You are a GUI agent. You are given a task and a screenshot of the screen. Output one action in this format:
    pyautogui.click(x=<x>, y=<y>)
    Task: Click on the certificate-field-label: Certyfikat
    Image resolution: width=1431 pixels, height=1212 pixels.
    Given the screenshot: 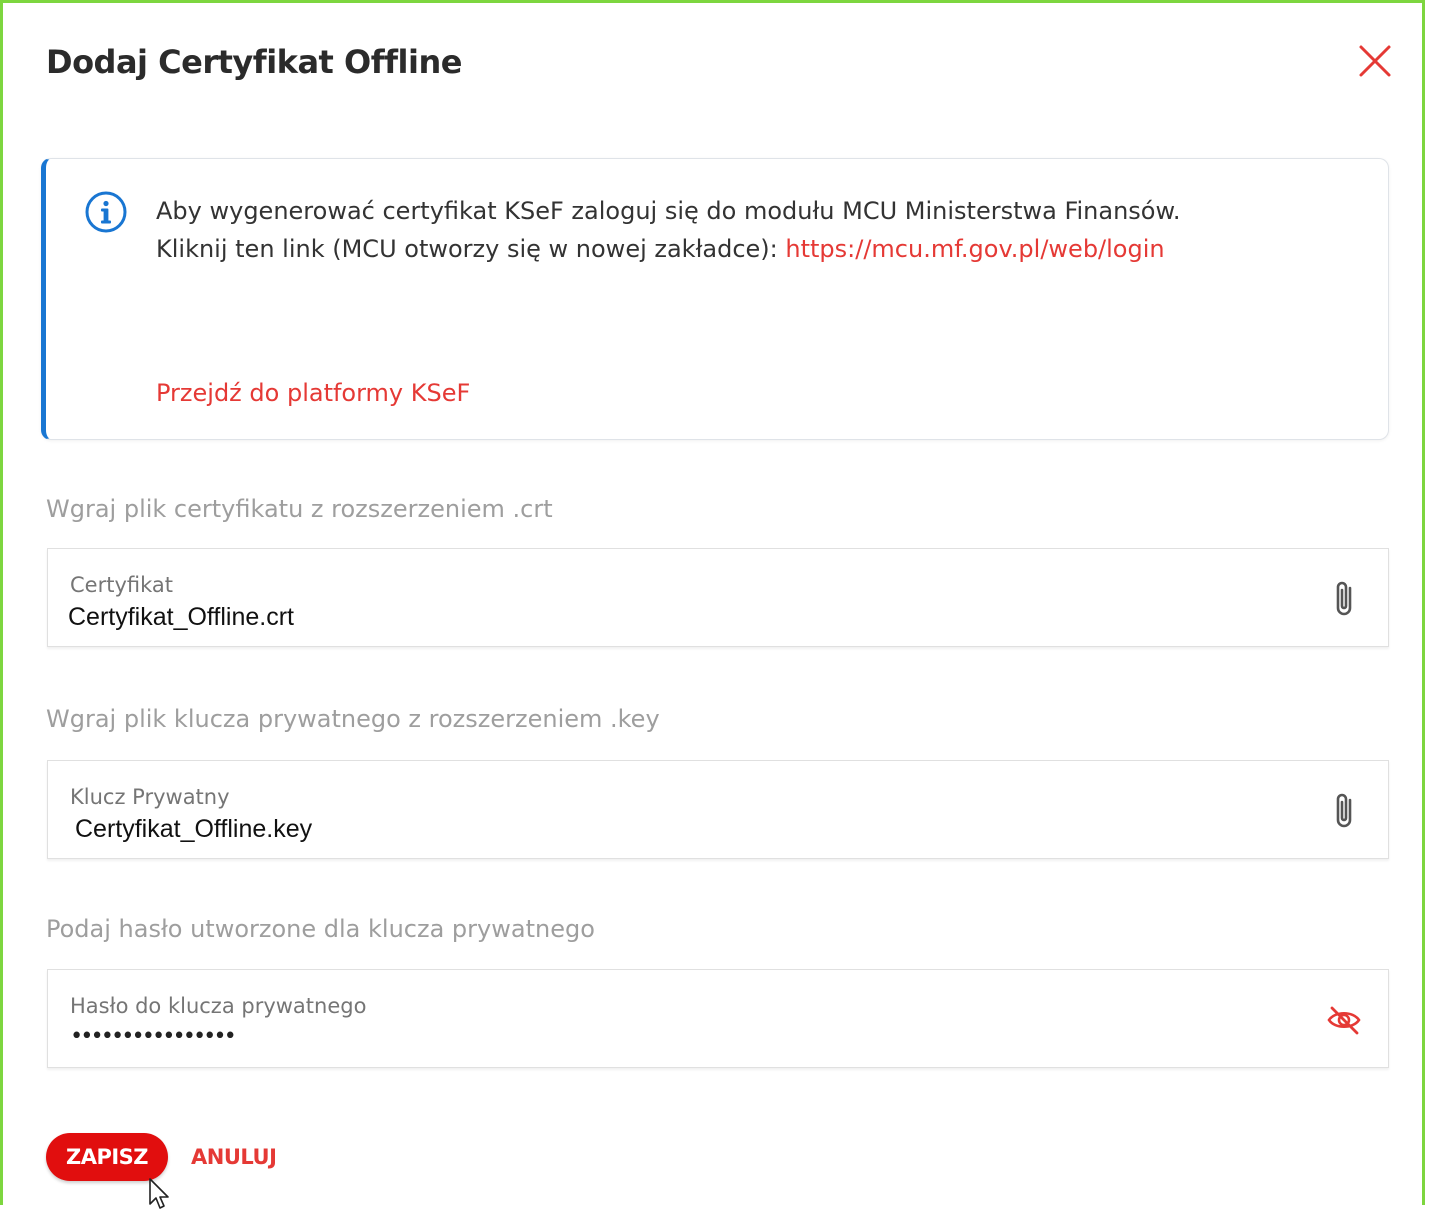 What is the action you would take?
    pyautogui.click(x=122, y=585)
    